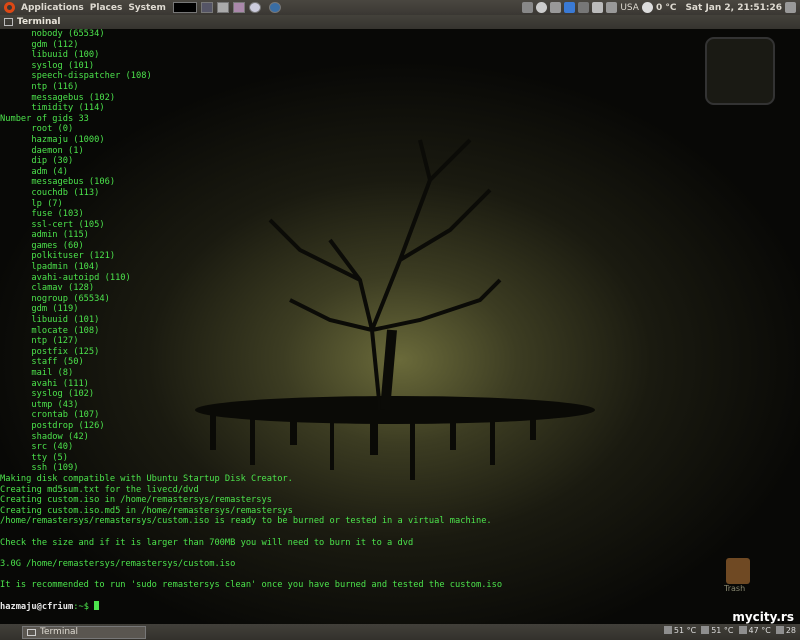  What do you see at coordinates (733, 8) in the screenshot?
I see `clock: Sat Jan 2, 21:51:26` at bounding box center [733, 8].